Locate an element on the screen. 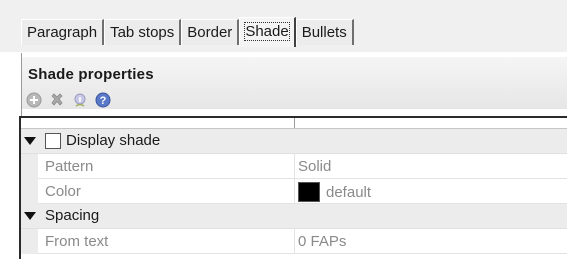 The height and width of the screenshot is (259, 567). tab-border: Border is located at coordinates (210, 32).